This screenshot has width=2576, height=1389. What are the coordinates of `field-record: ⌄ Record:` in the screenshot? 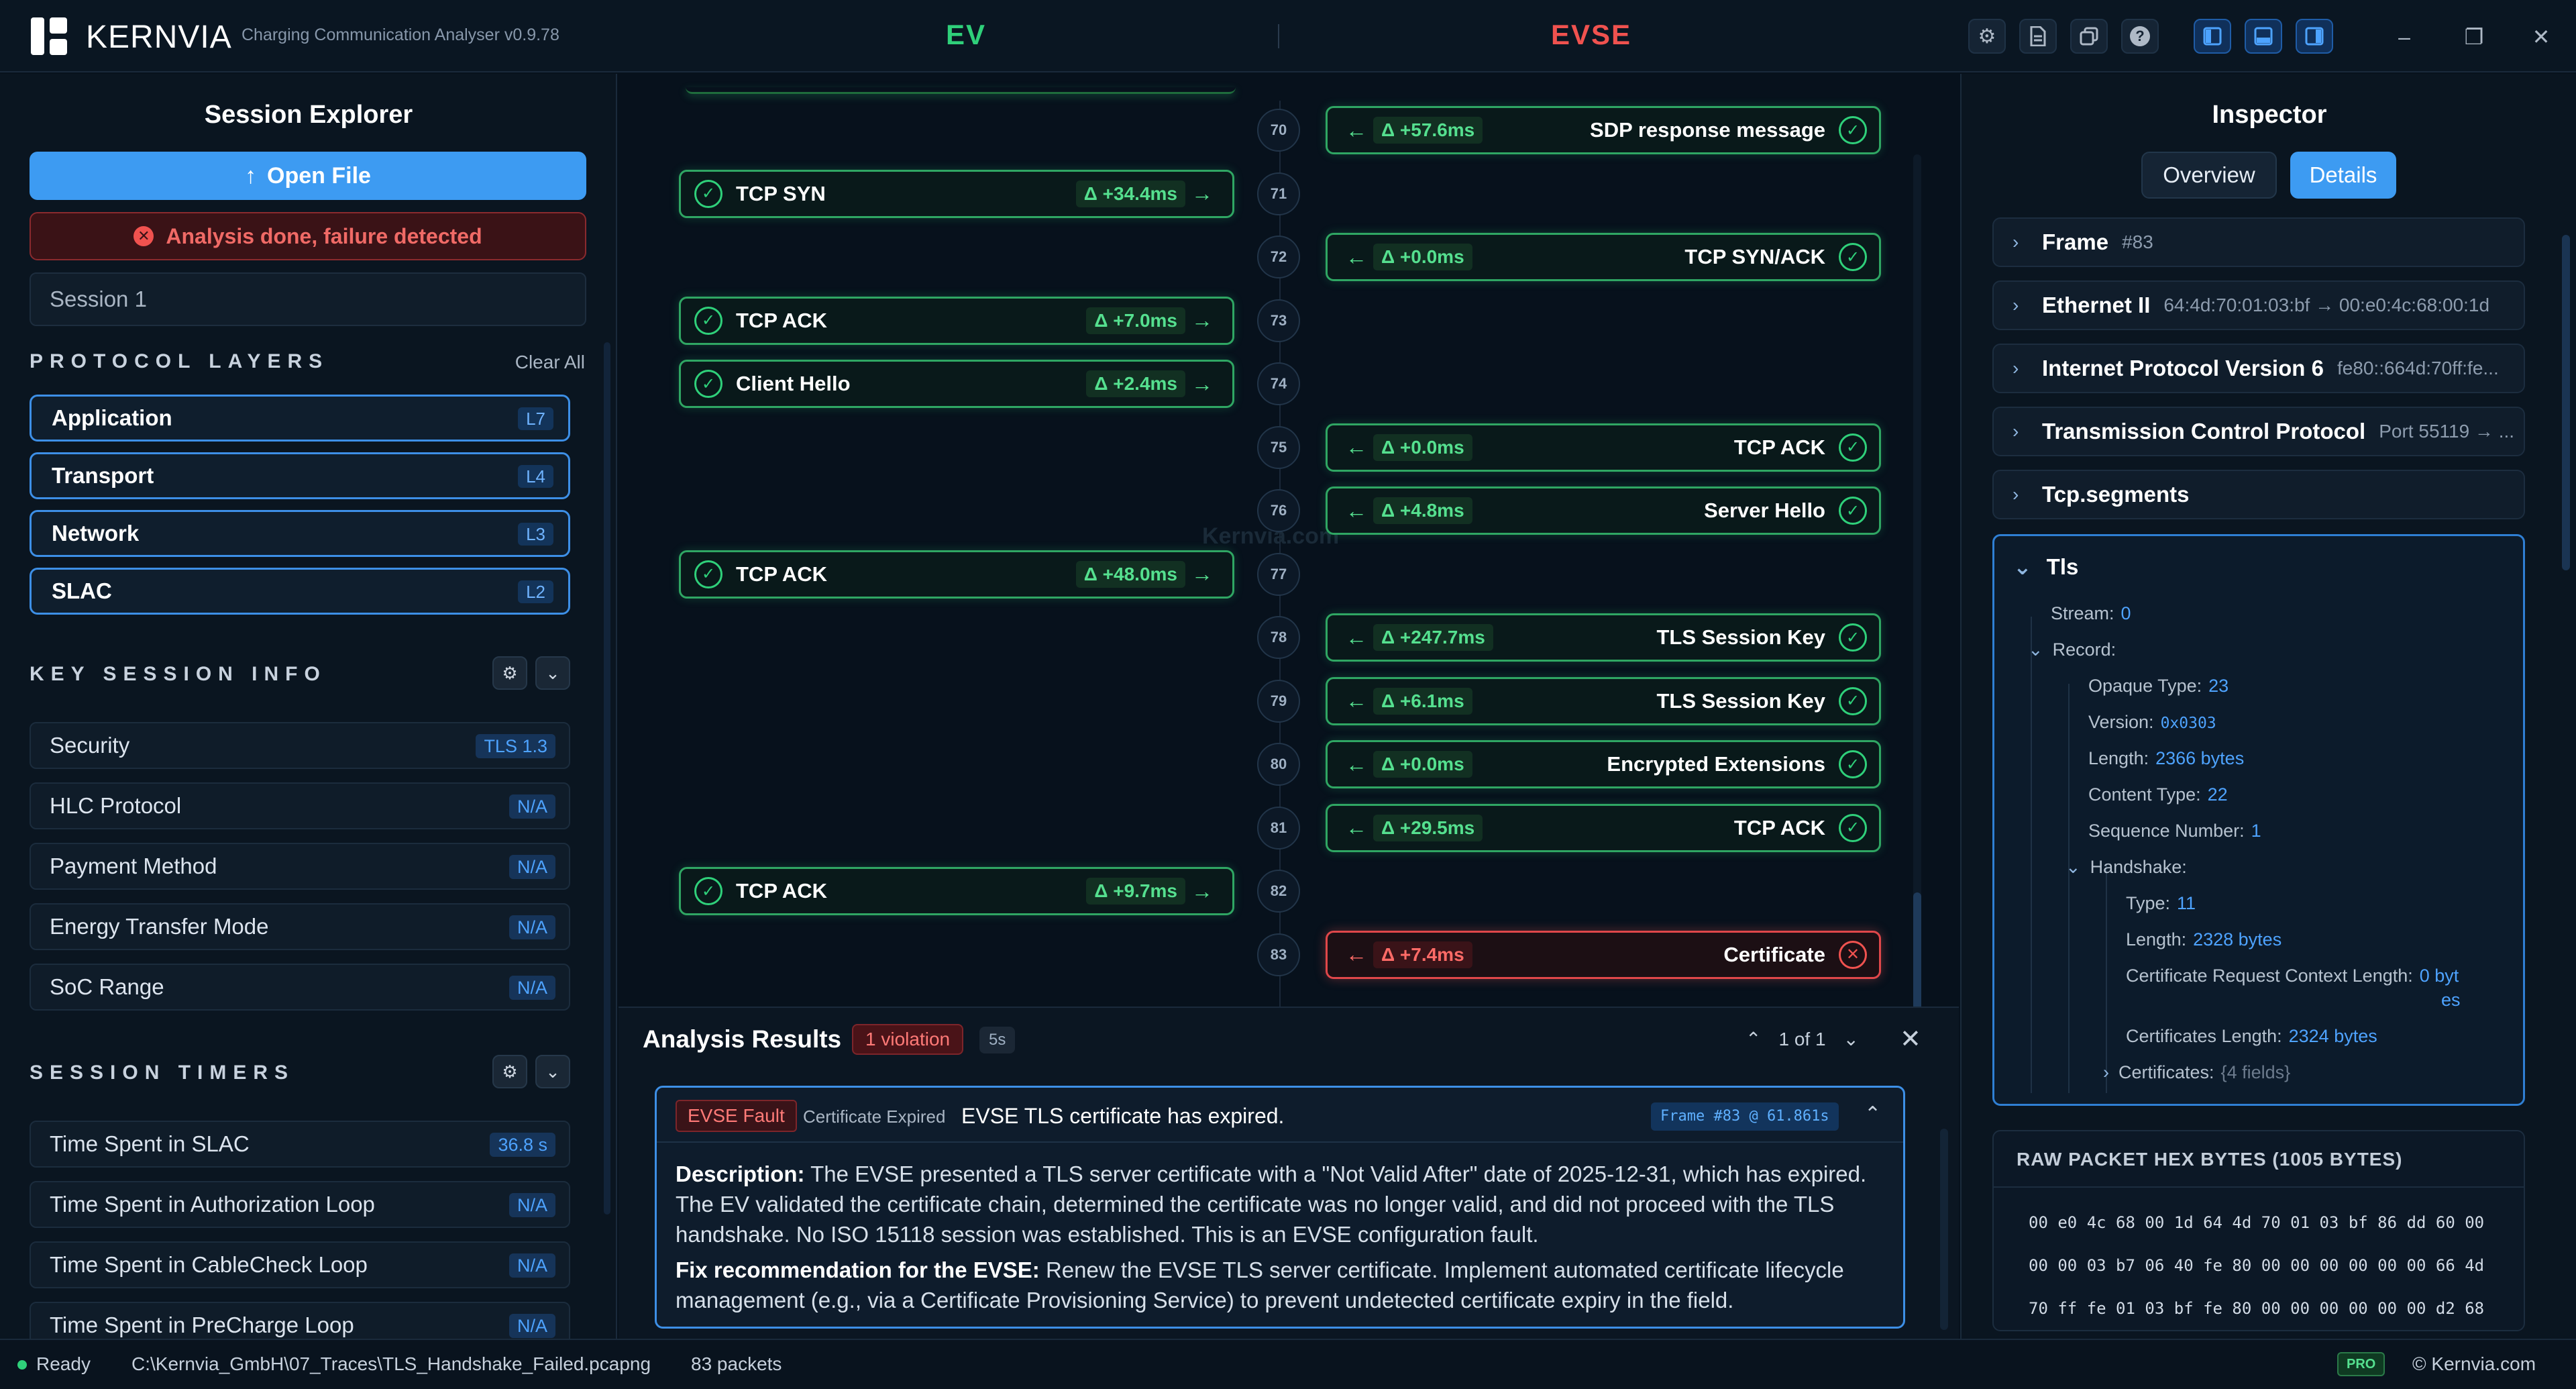 It's located at (2072, 650).